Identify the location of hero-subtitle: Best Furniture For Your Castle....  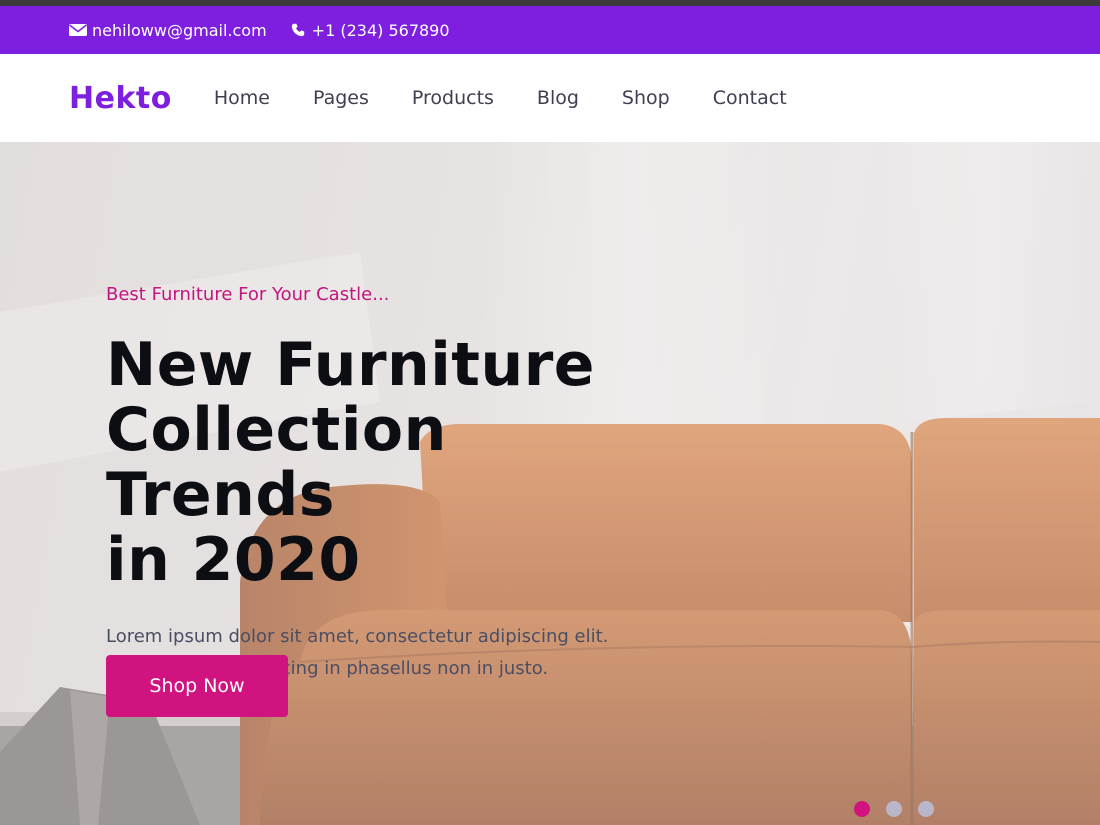
(248, 294).